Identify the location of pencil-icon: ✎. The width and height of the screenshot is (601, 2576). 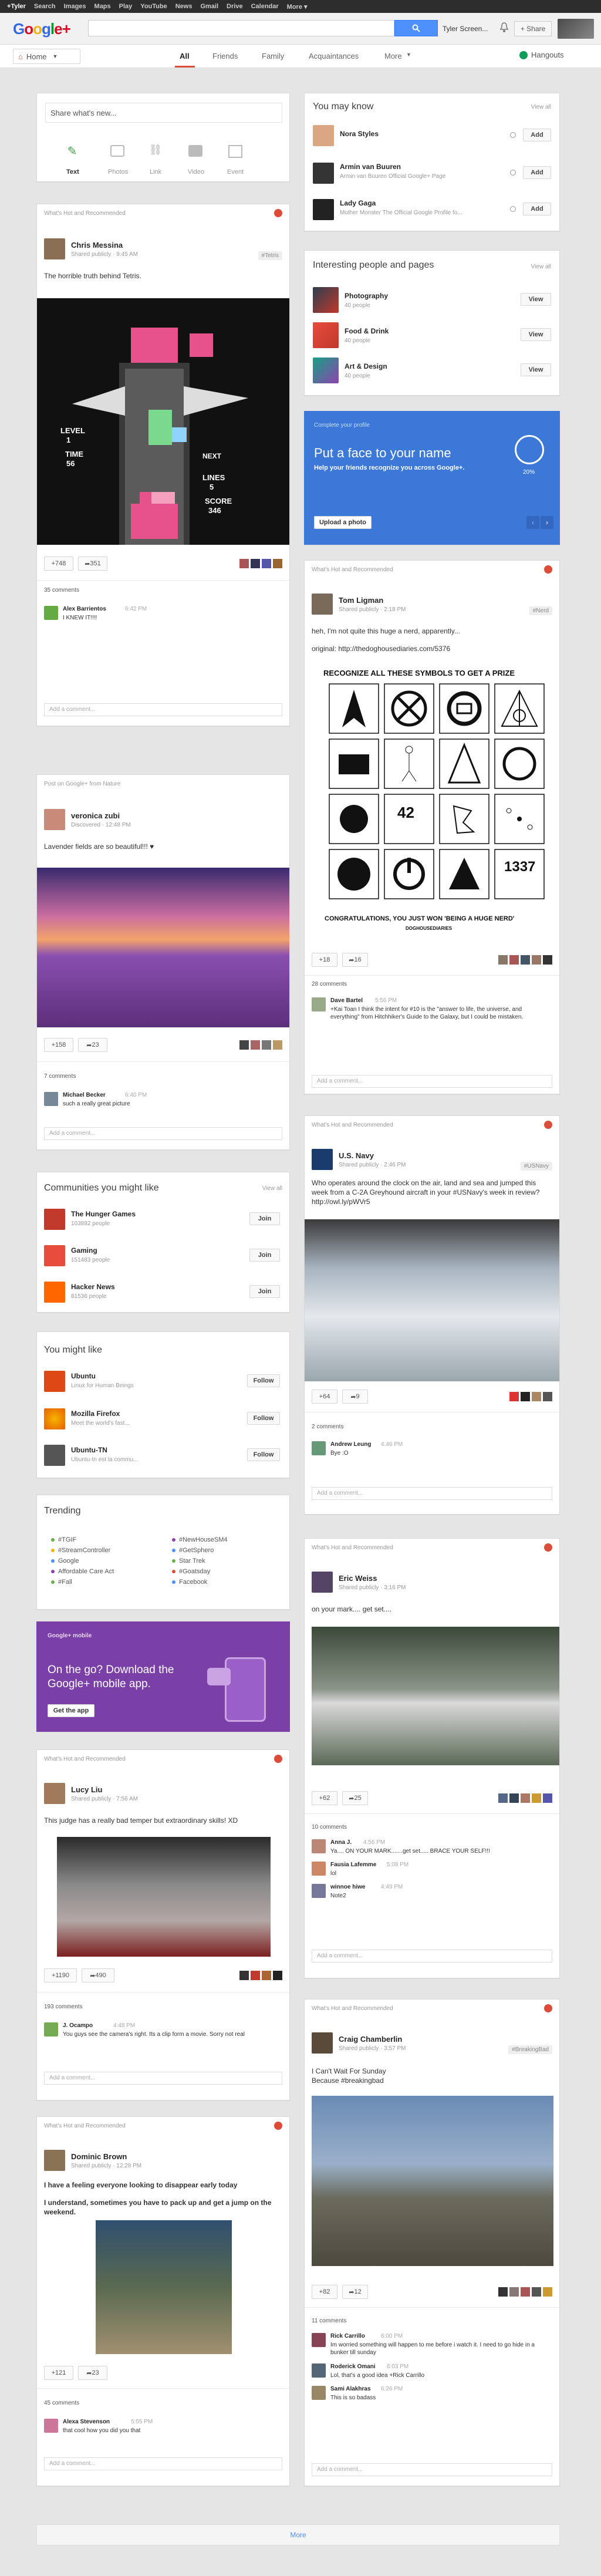
(72, 151).